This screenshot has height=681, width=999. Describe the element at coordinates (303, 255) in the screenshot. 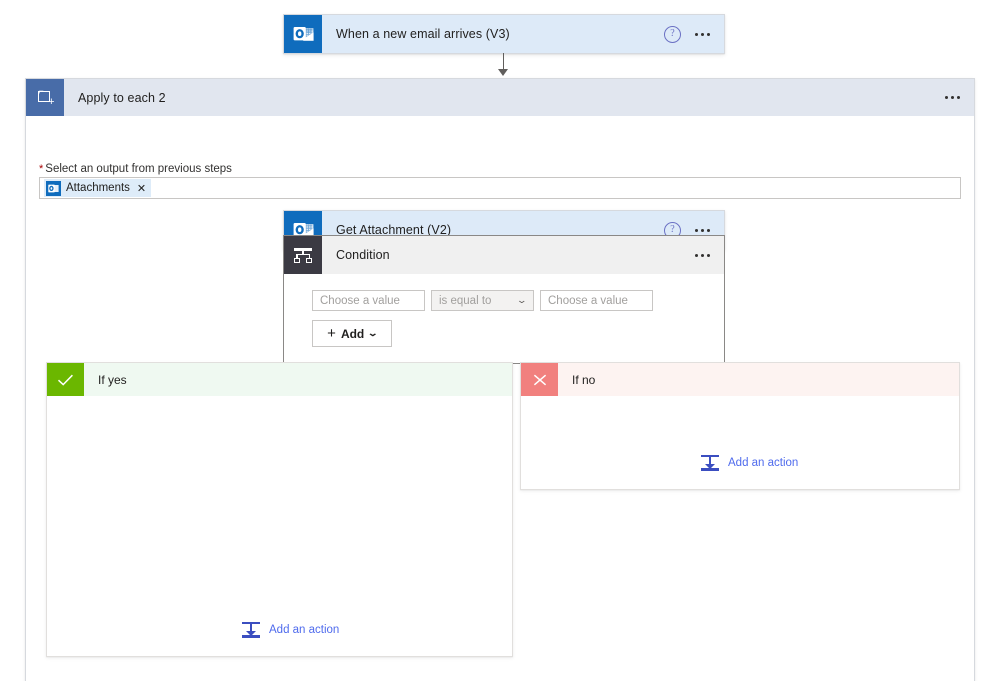

I see `condition-icon` at that location.